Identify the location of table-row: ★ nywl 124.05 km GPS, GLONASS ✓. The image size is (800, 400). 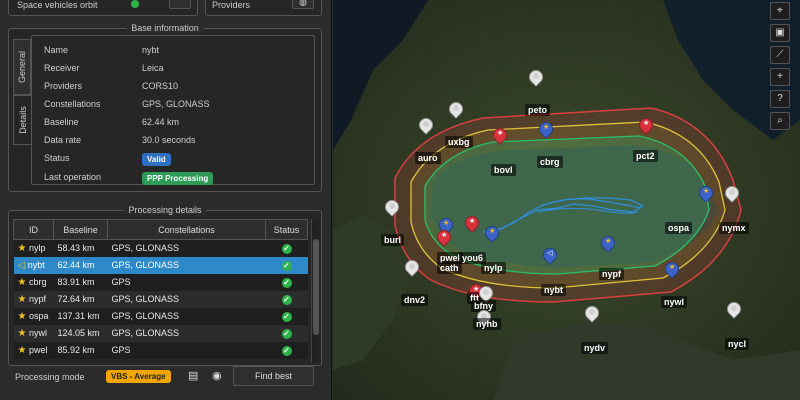
(160, 333).